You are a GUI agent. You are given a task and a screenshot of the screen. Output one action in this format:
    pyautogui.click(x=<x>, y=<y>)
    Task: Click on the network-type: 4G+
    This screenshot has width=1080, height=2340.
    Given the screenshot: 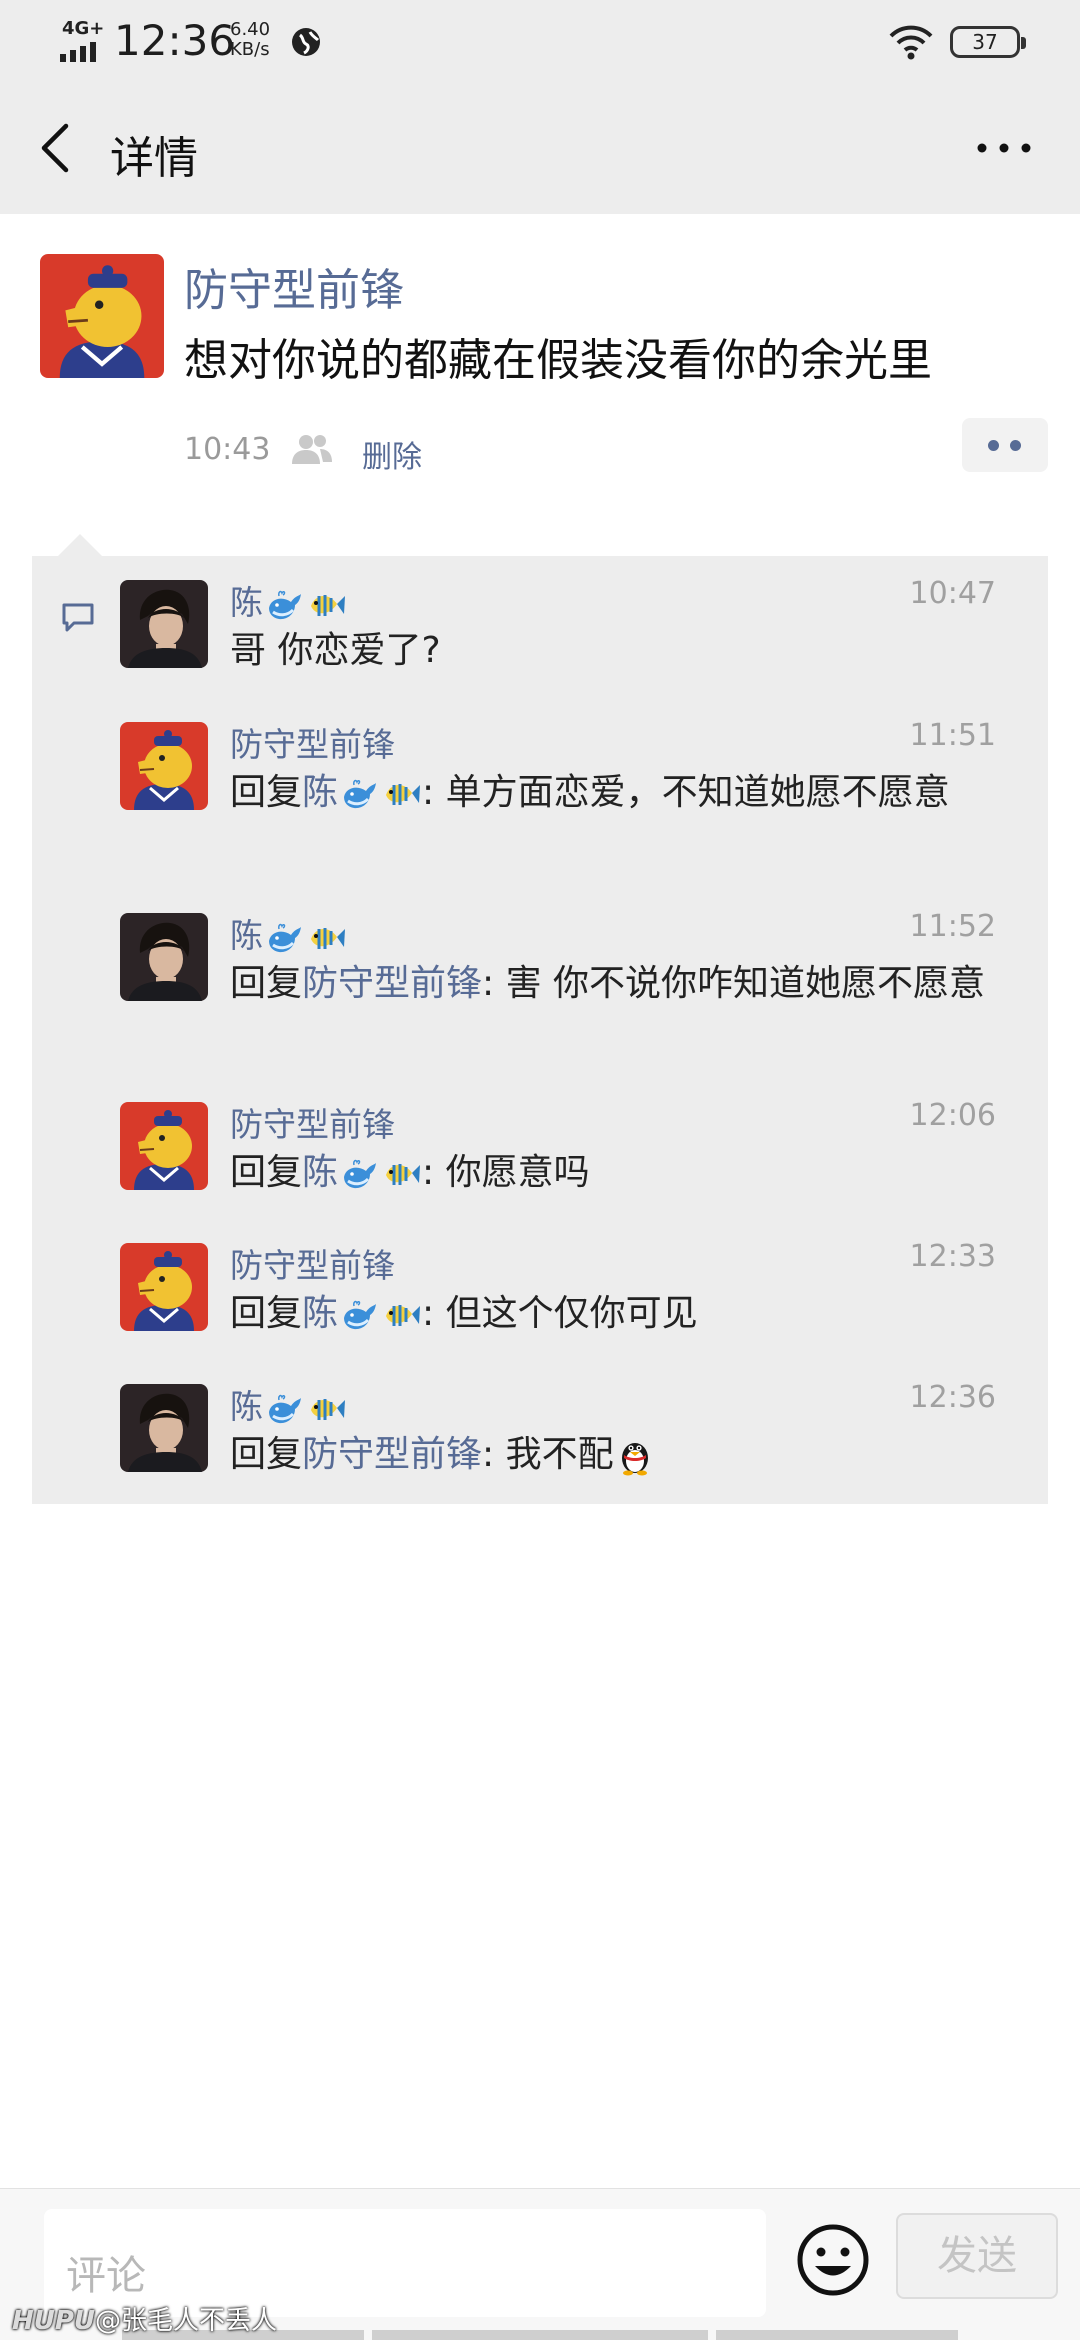 What is the action you would take?
    pyautogui.click(x=83, y=28)
    